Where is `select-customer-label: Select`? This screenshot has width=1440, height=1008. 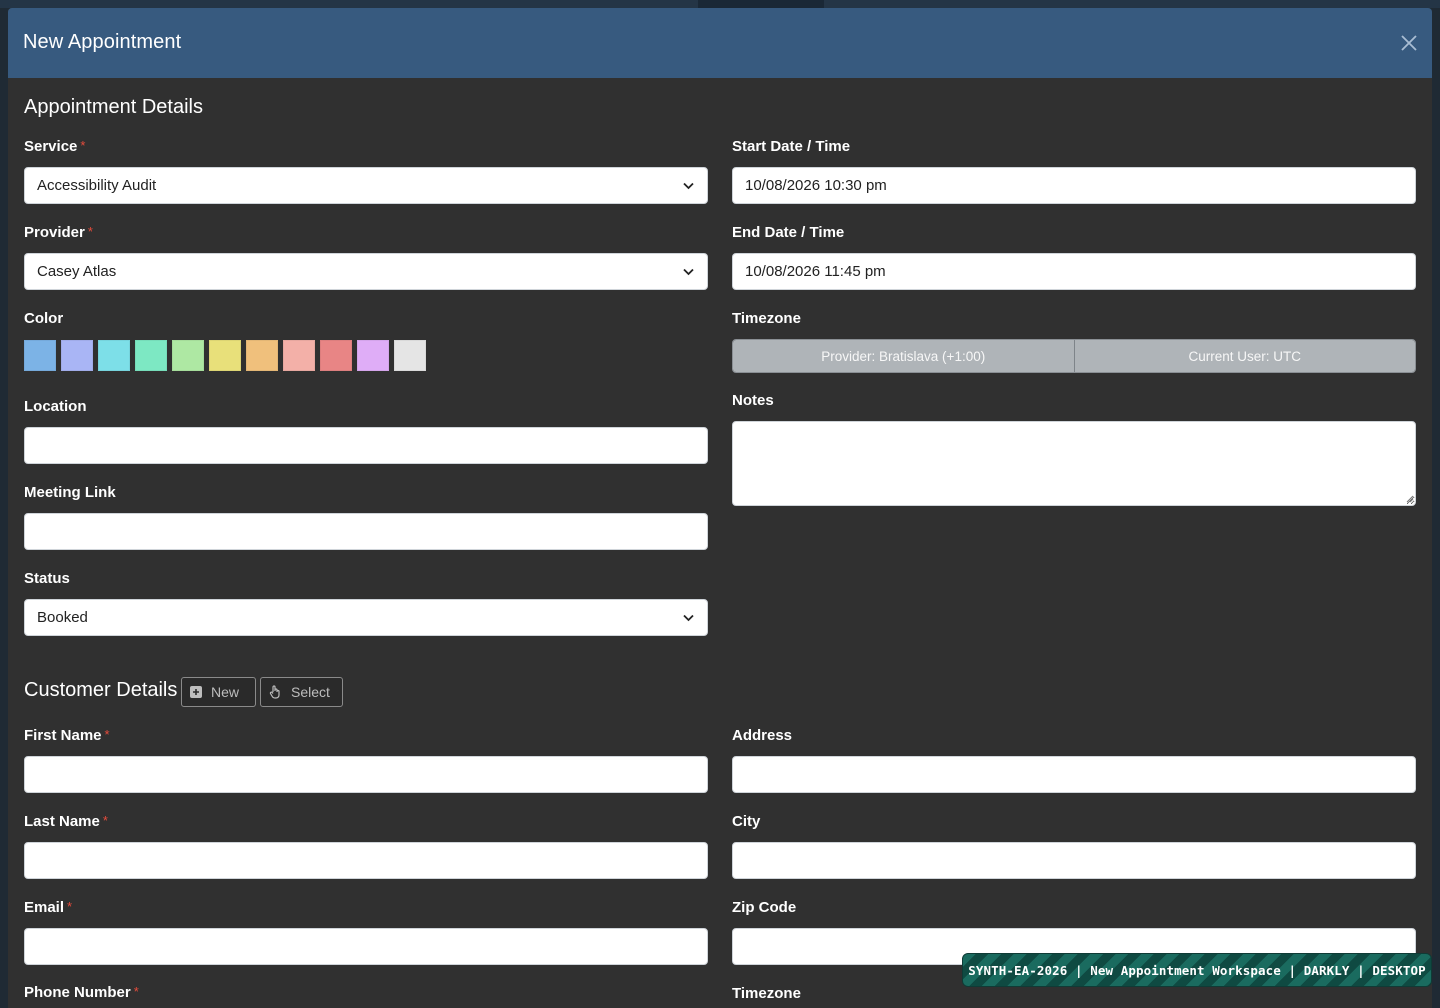
select-customer-label: Select is located at coordinates (310, 692).